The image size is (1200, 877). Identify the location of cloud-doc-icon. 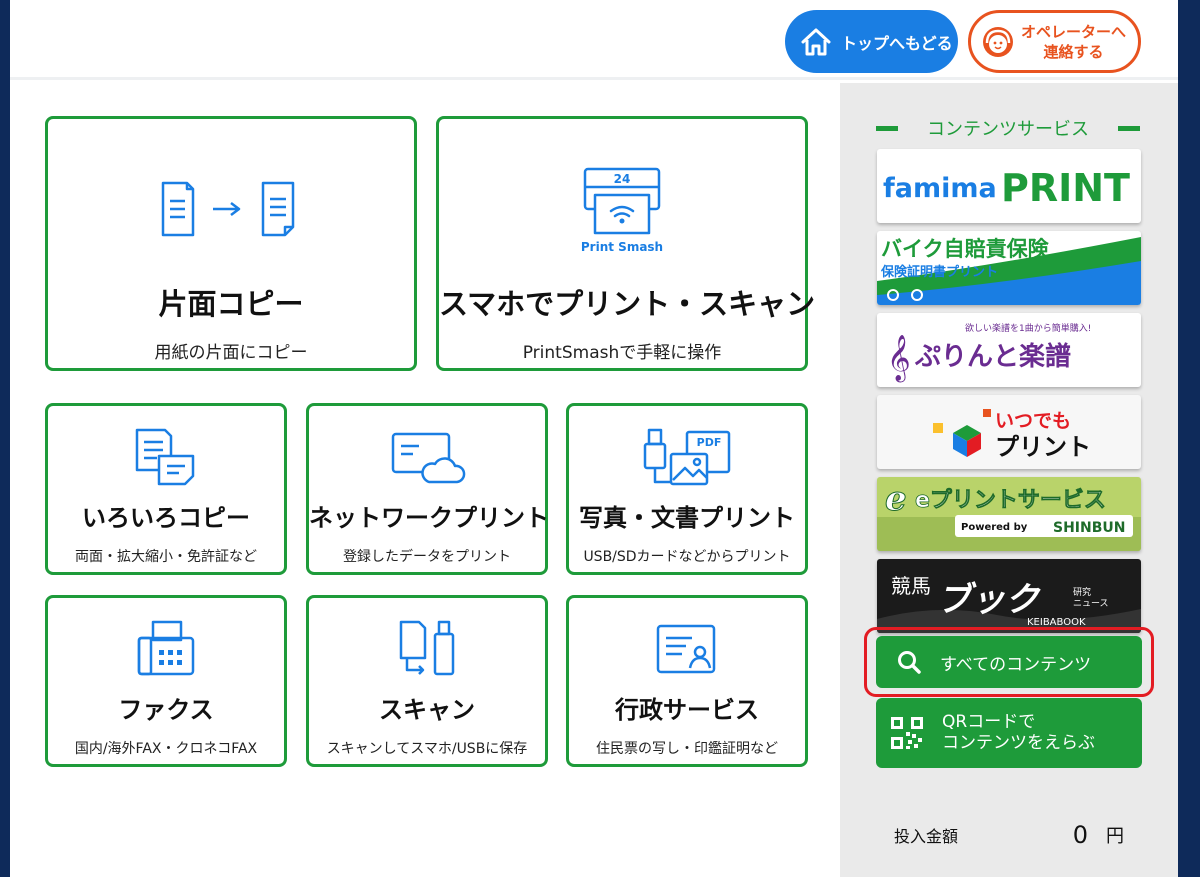
(427, 457).